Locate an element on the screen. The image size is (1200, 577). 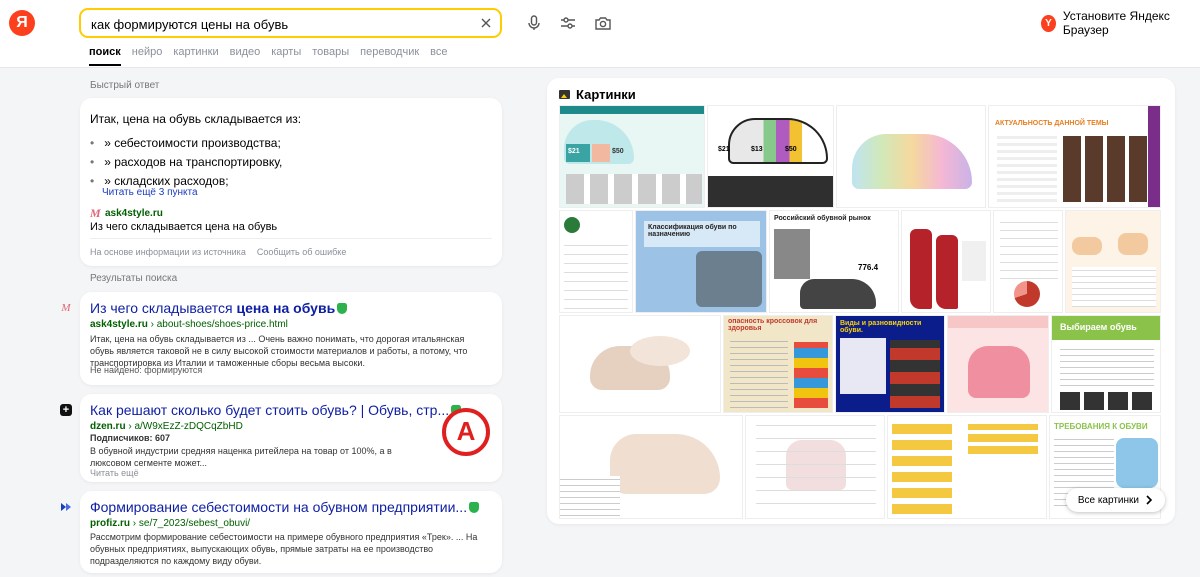
read-more-link: Читать ещё is located at coordinates (114, 473).